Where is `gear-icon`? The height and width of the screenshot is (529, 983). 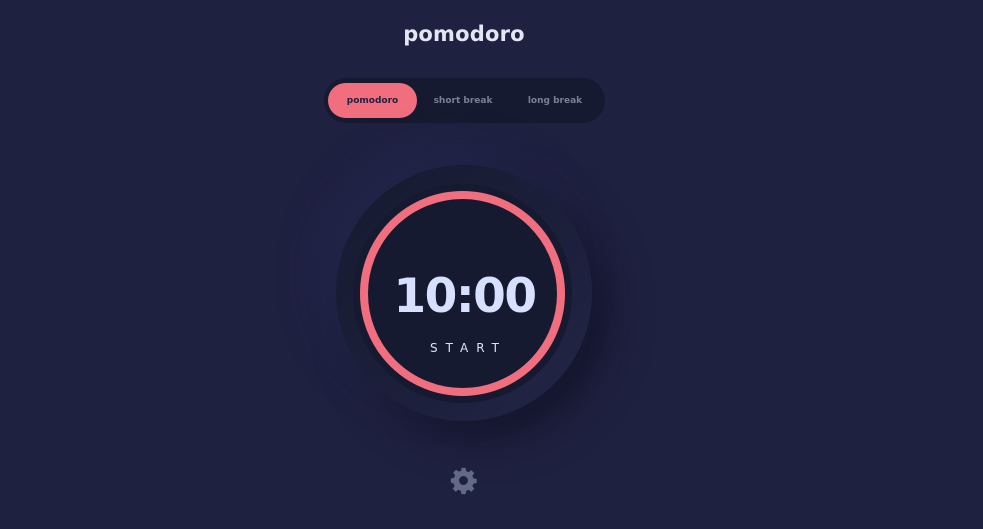
gear-icon is located at coordinates (463, 481).